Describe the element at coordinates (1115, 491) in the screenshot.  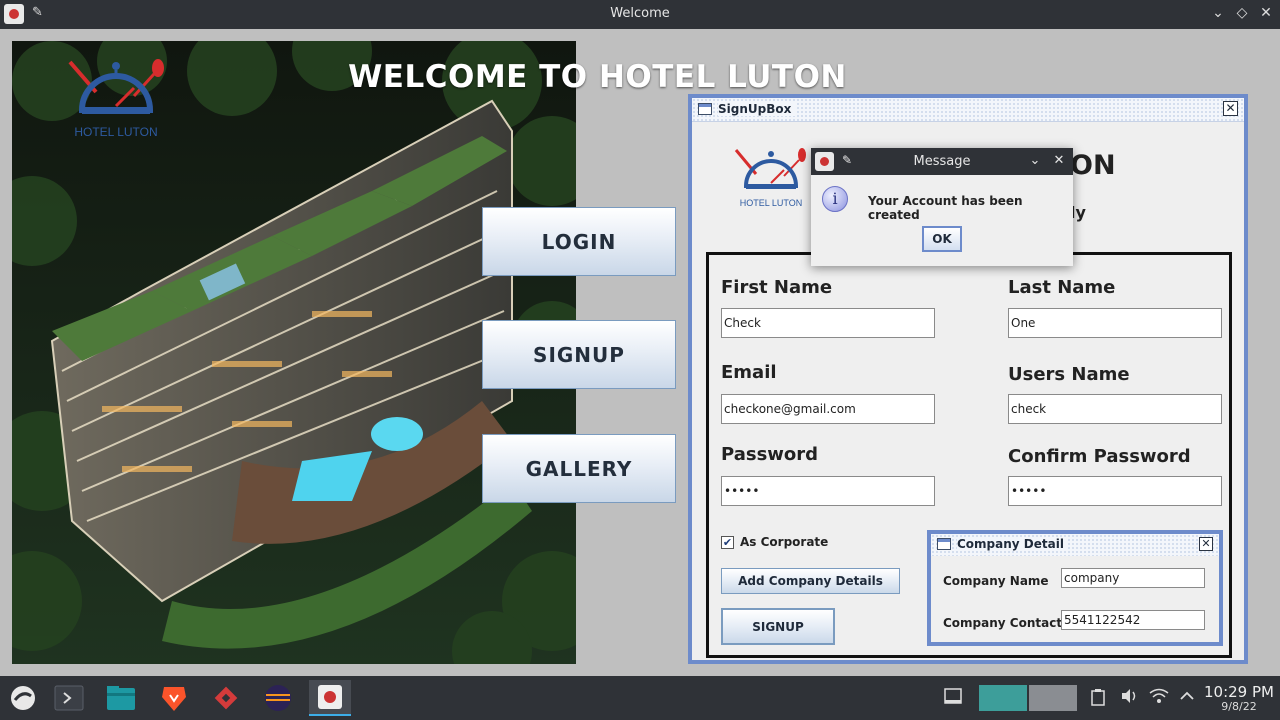
I see `confirm-password-input: •••••` at that location.